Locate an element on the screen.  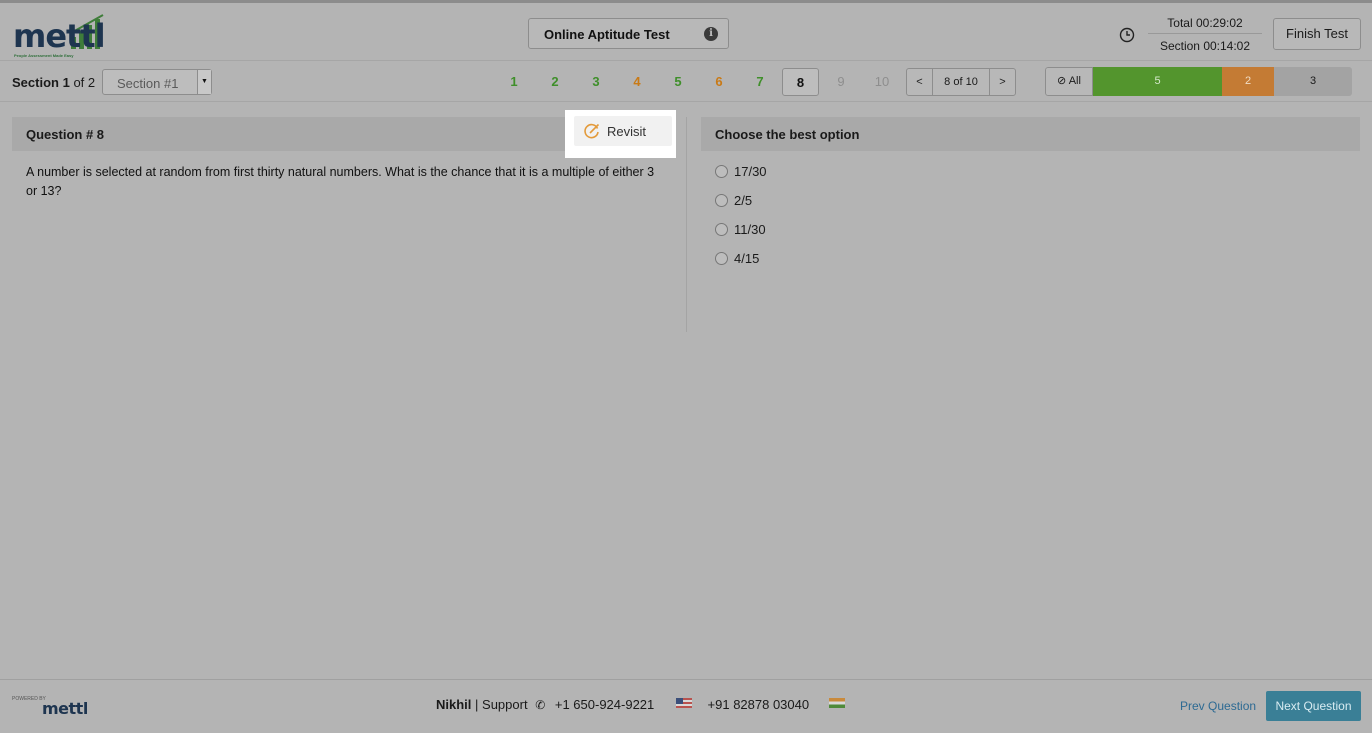
test-title-box: Online Aptitude Test i is located at coordinates (628, 33).